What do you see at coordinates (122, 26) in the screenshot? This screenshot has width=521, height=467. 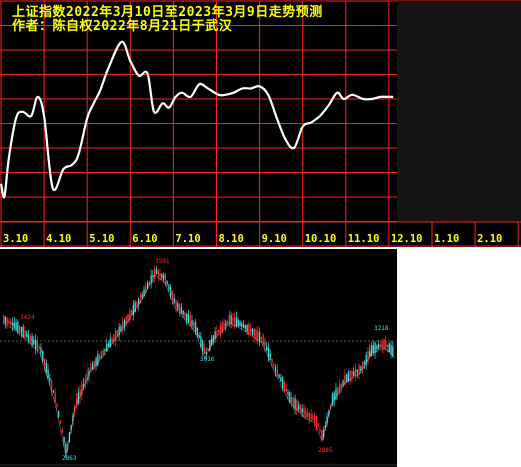 I see `chart-title-line-2: 作者：陈自权2022年8月21日于武汉` at bounding box center [122, 26].